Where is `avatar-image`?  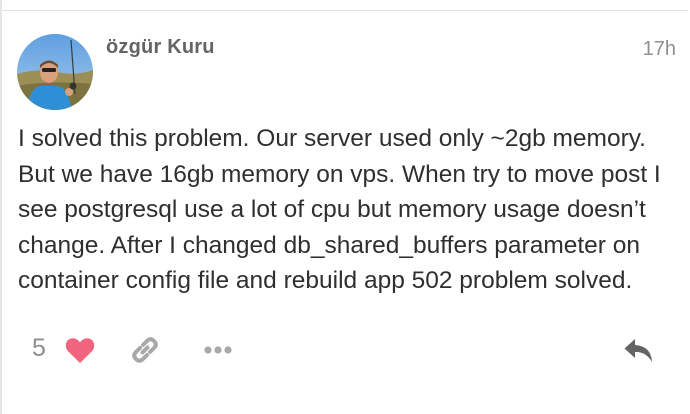 avatar-image is located at coordinates (55, 72).